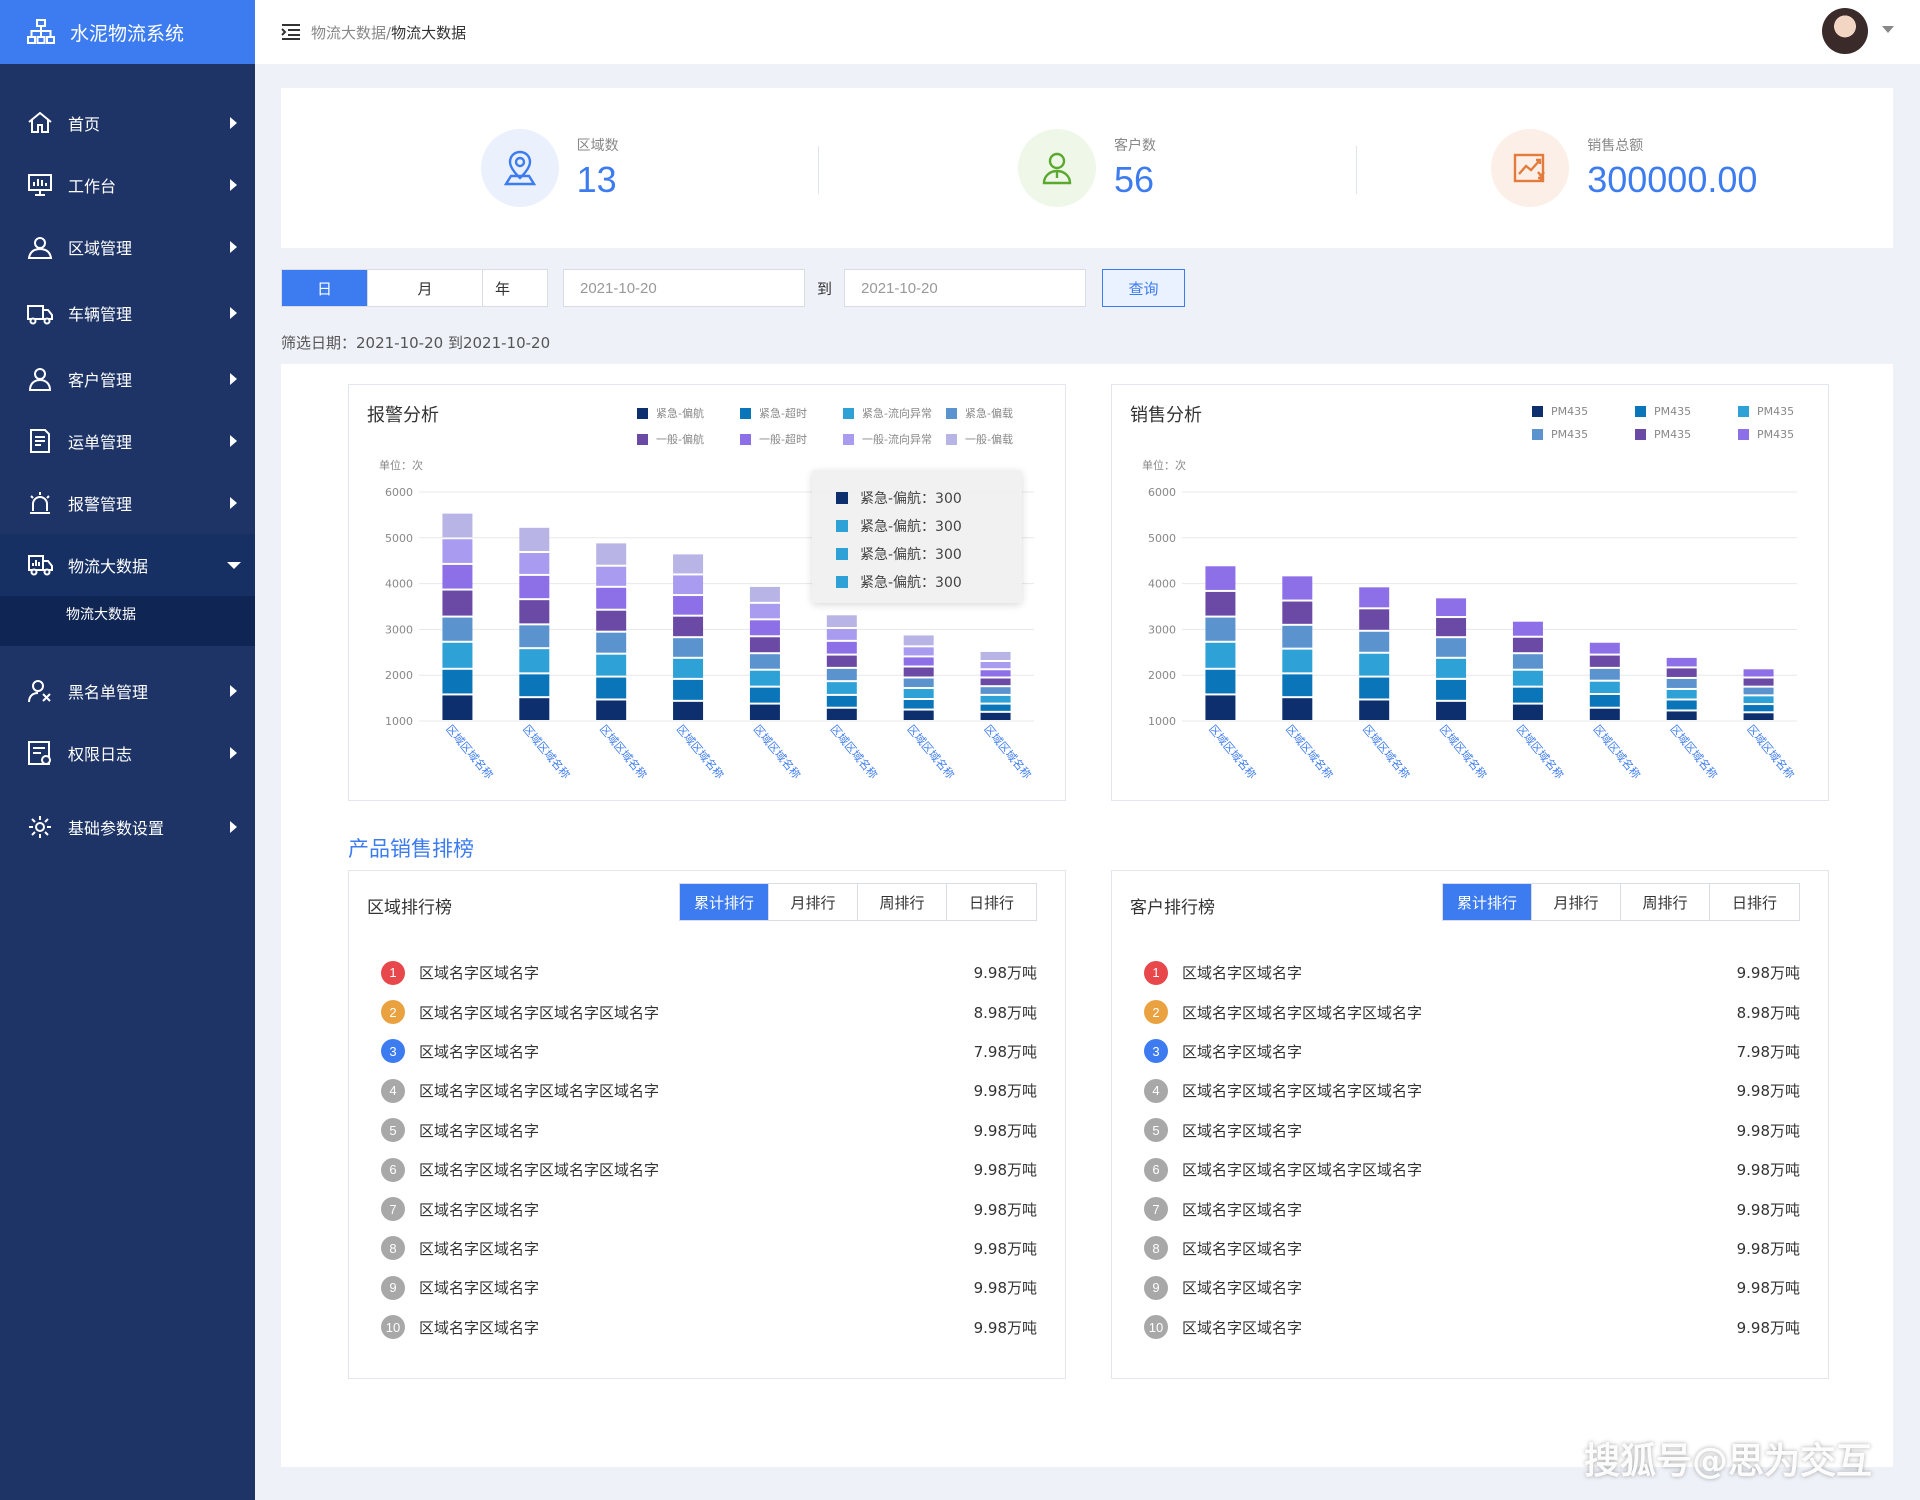 This screenshot has height=1500, width=1920. I want to click on list-item: 10 区域名字区域名字 9.98万吨, so click(709, 1327).